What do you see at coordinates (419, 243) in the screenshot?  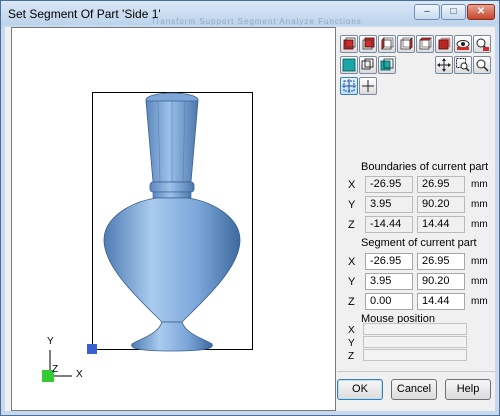 I see `segment-title: Segment of current part` at bounding box center [419, 243].